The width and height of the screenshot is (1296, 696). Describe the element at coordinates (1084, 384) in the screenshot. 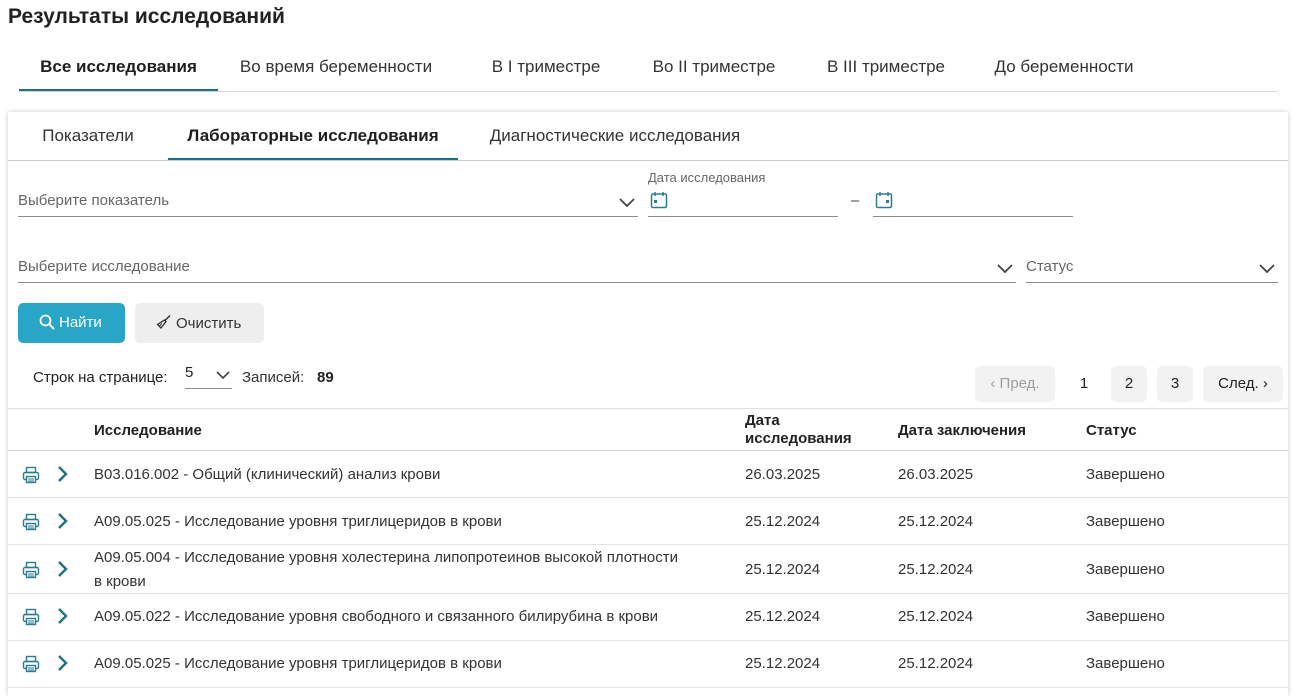

I see `page-1-button: 1` at that location.